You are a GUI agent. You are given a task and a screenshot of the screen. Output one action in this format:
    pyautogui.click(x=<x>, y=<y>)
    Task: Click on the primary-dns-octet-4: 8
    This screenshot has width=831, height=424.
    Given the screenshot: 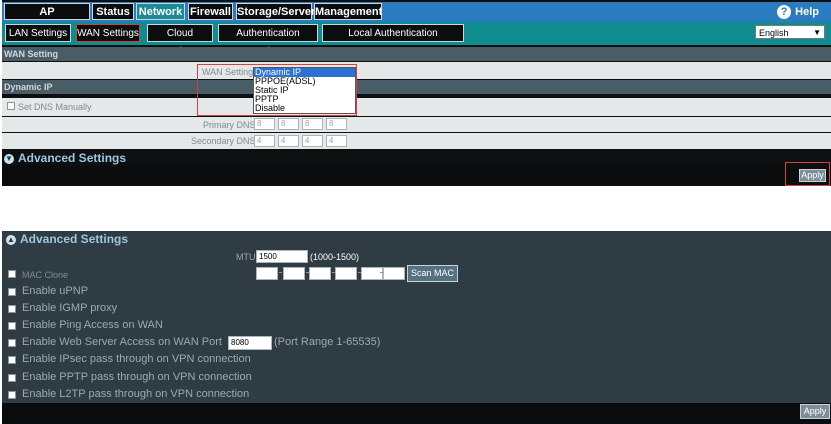 What is the action you would take?
    pyautogui.click(x=336, y=124)
    